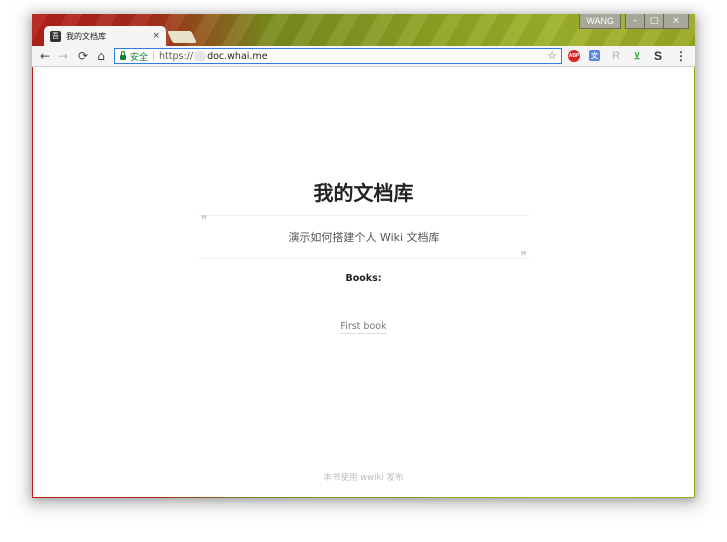 The width and height of the screenshot is (727, 542). What do you see at coordinates (676, 21) in the screenshot?
I see `close-window-button: ×` at bounding box center [676, 21].